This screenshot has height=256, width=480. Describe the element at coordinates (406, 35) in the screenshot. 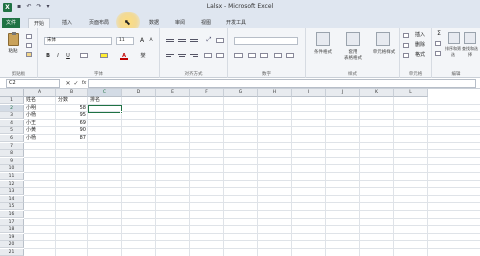

I see `insert-cells-icon` at that location.